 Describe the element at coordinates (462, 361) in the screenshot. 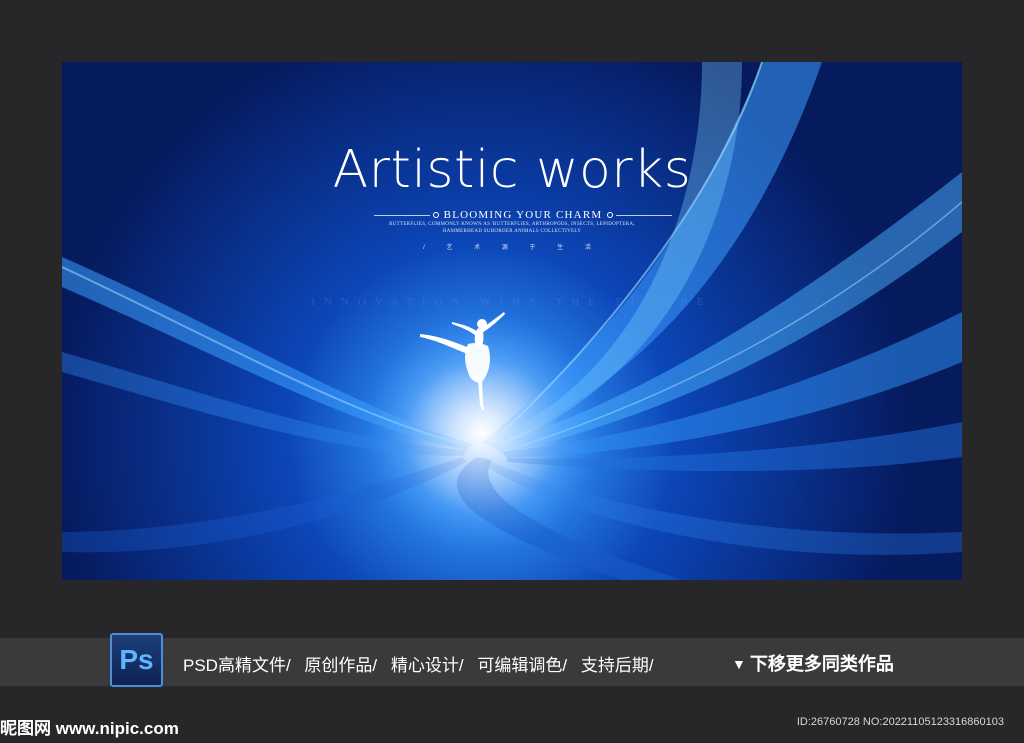

I see `ballerina-icon` at that location.